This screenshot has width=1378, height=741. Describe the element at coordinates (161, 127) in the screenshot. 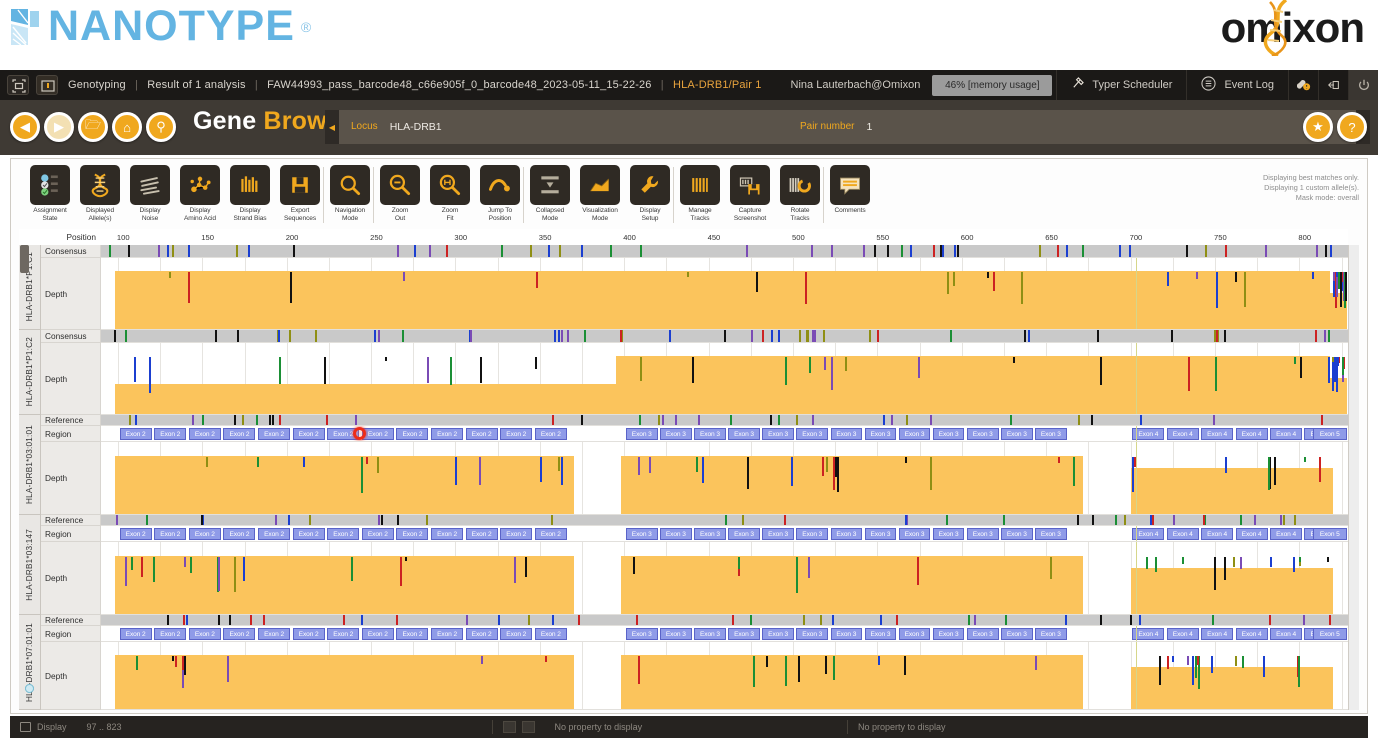

I see `search-button: ⚲` at that location.